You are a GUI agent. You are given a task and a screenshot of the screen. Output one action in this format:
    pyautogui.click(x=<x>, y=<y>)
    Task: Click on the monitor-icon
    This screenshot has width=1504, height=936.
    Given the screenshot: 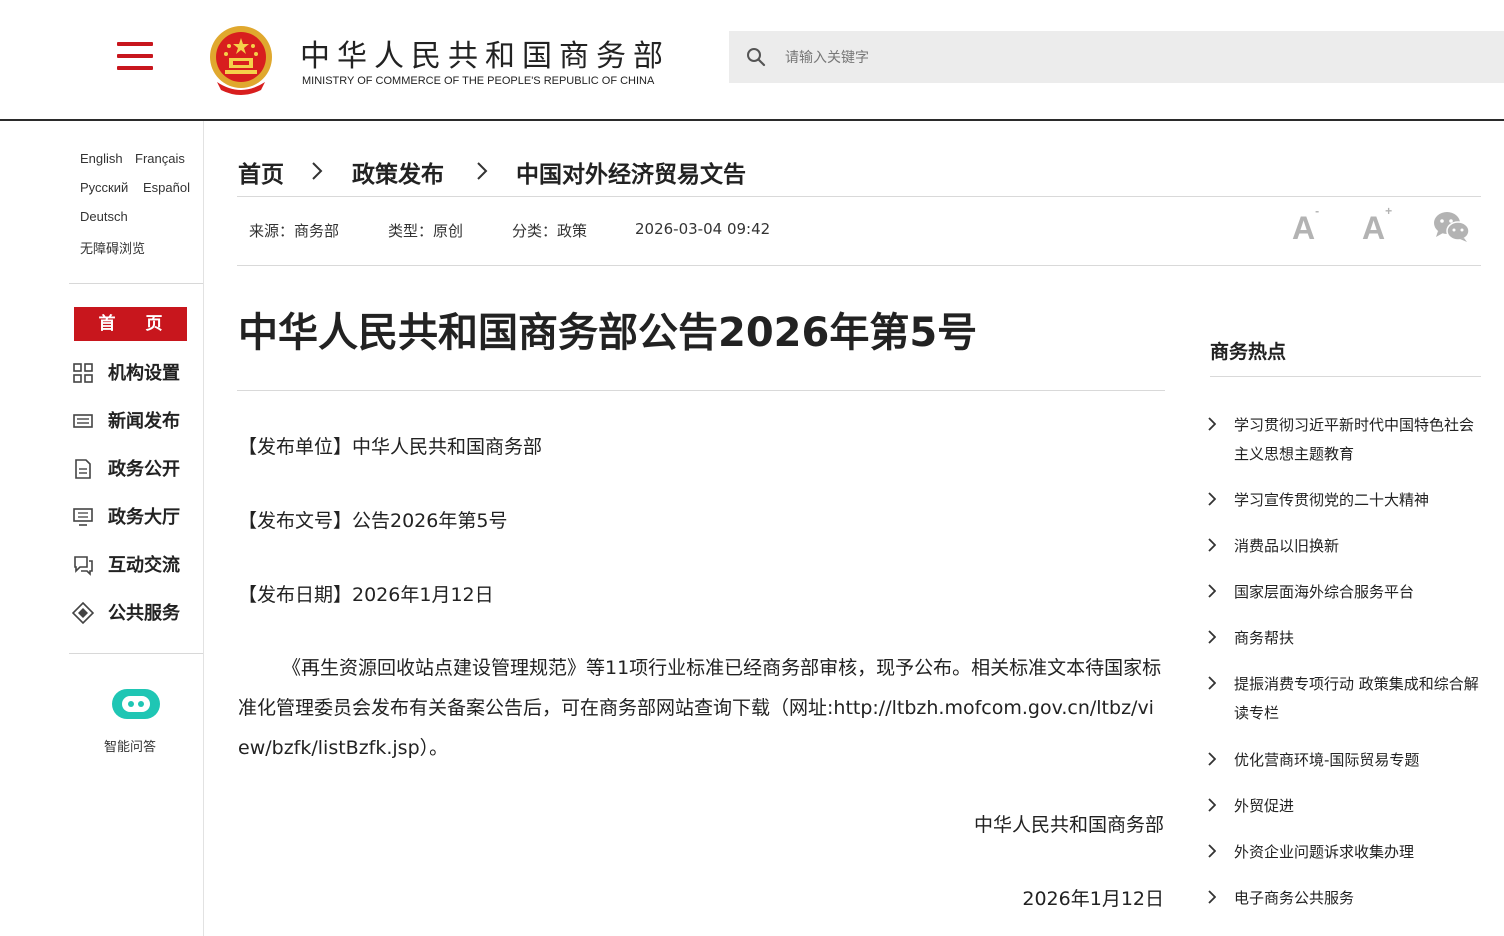 What is the action you would take?
    pyautogui.click(x=83, y=517)
    